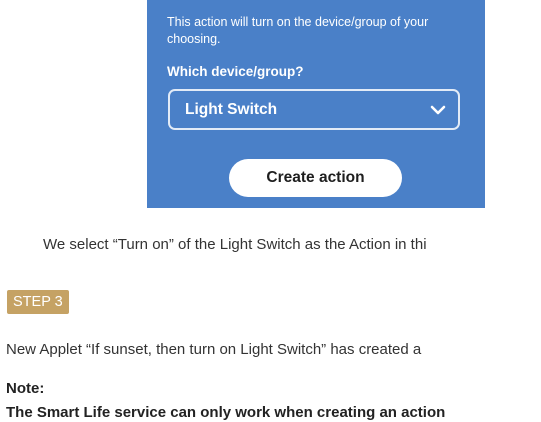  I want to click on step-badge: STEP 3, so click(38, 302).